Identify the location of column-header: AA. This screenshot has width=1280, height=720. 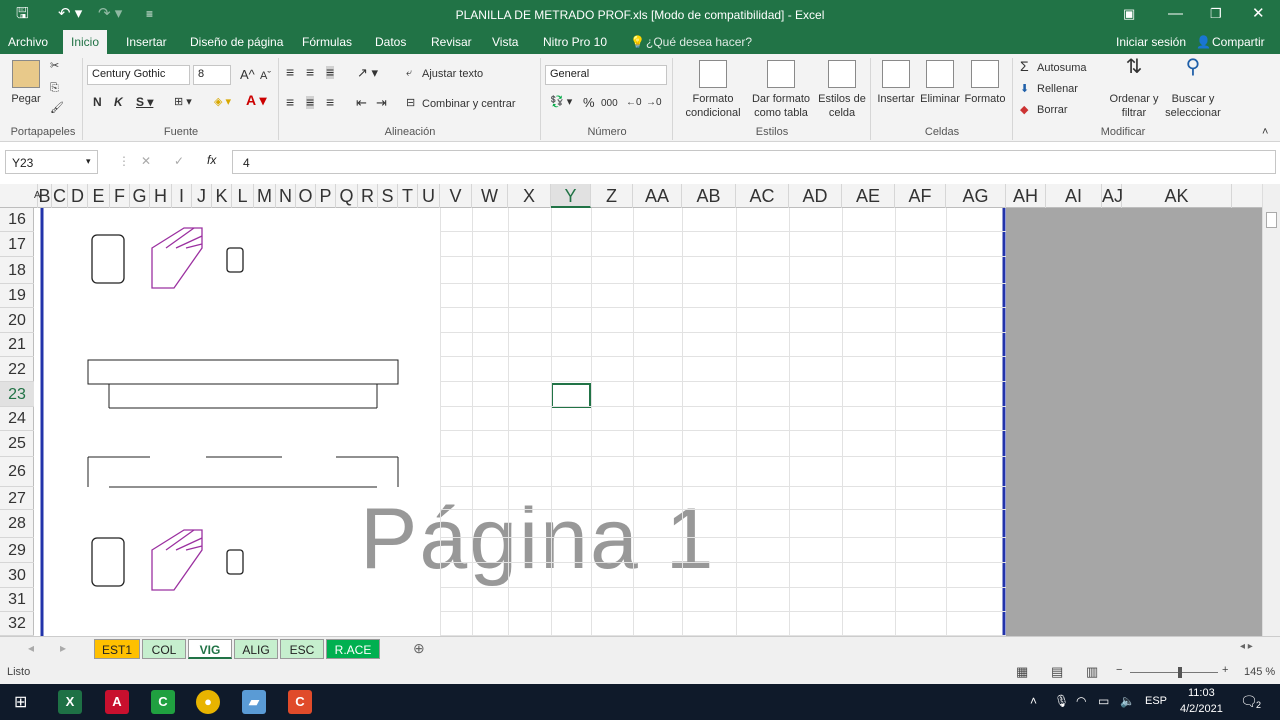
(657, 196).